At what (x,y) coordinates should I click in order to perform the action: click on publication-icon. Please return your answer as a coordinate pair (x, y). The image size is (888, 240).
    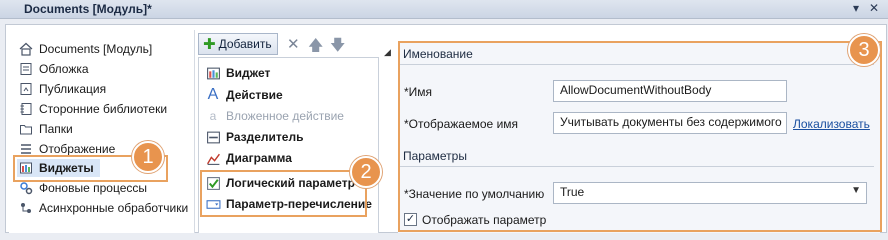
    Looking at the image, I should click on (26, 89).